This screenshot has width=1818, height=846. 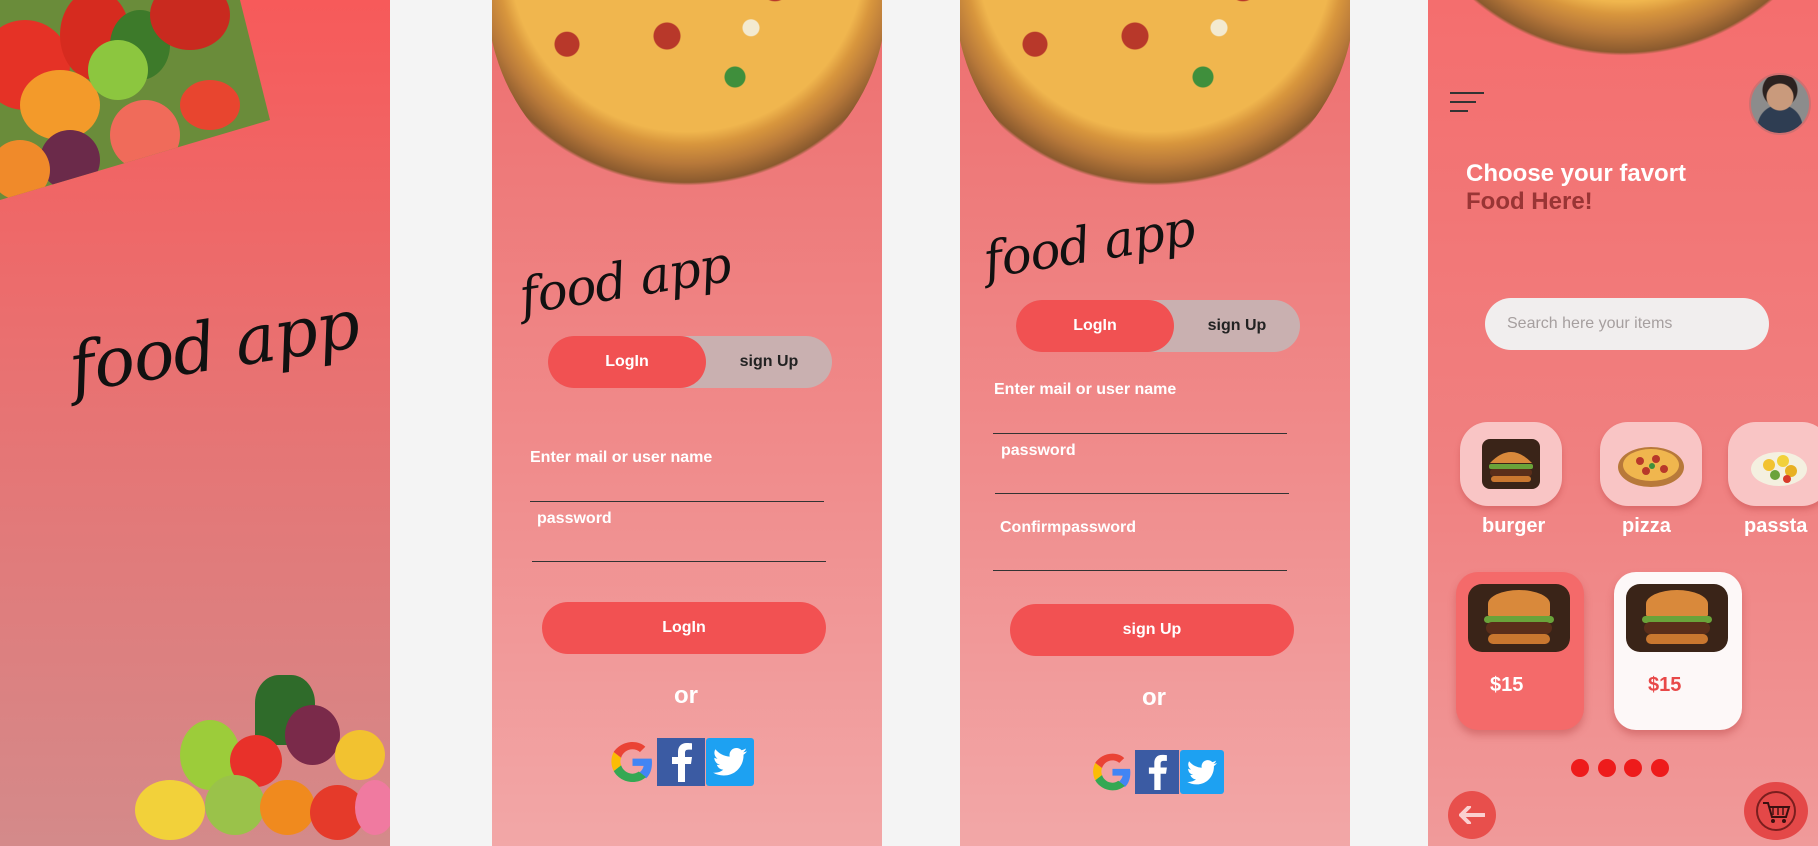 I want to click on page-title: Choose your favort Food Here!, so click(x=1576, y=188).